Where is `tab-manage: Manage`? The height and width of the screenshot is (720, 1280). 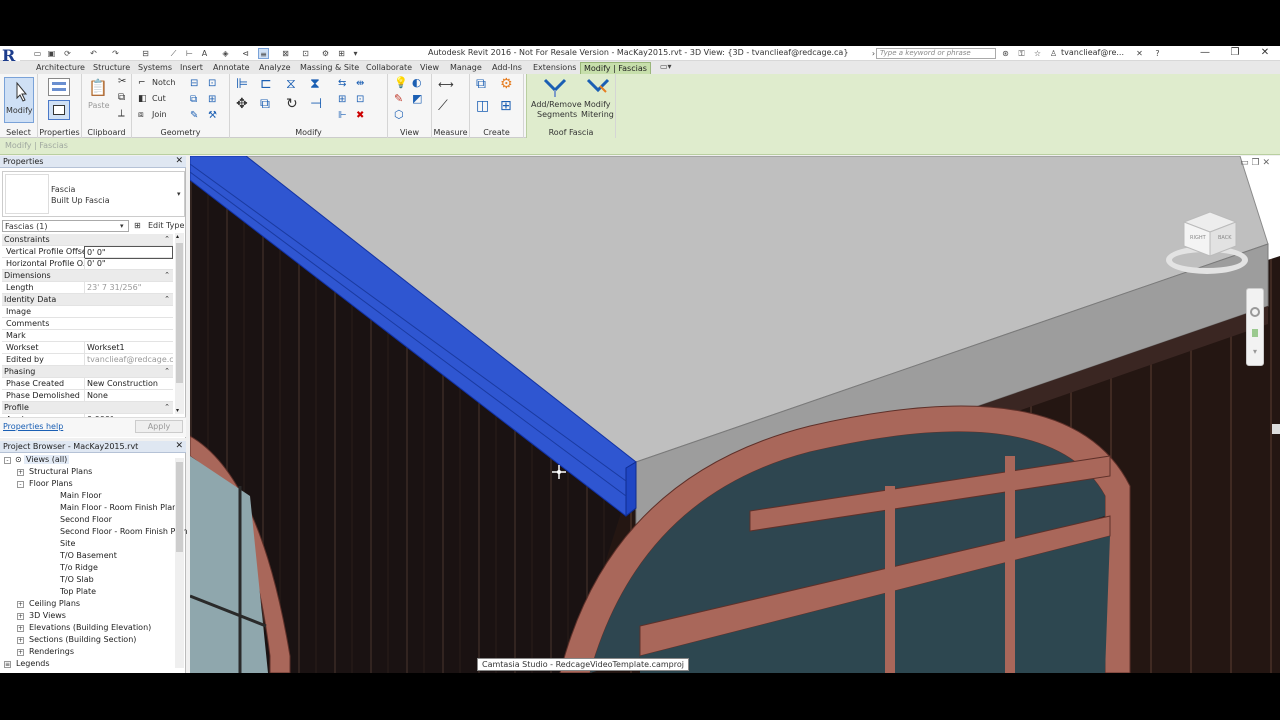
tab-manage: Manage is located at coordinates (466, 68).